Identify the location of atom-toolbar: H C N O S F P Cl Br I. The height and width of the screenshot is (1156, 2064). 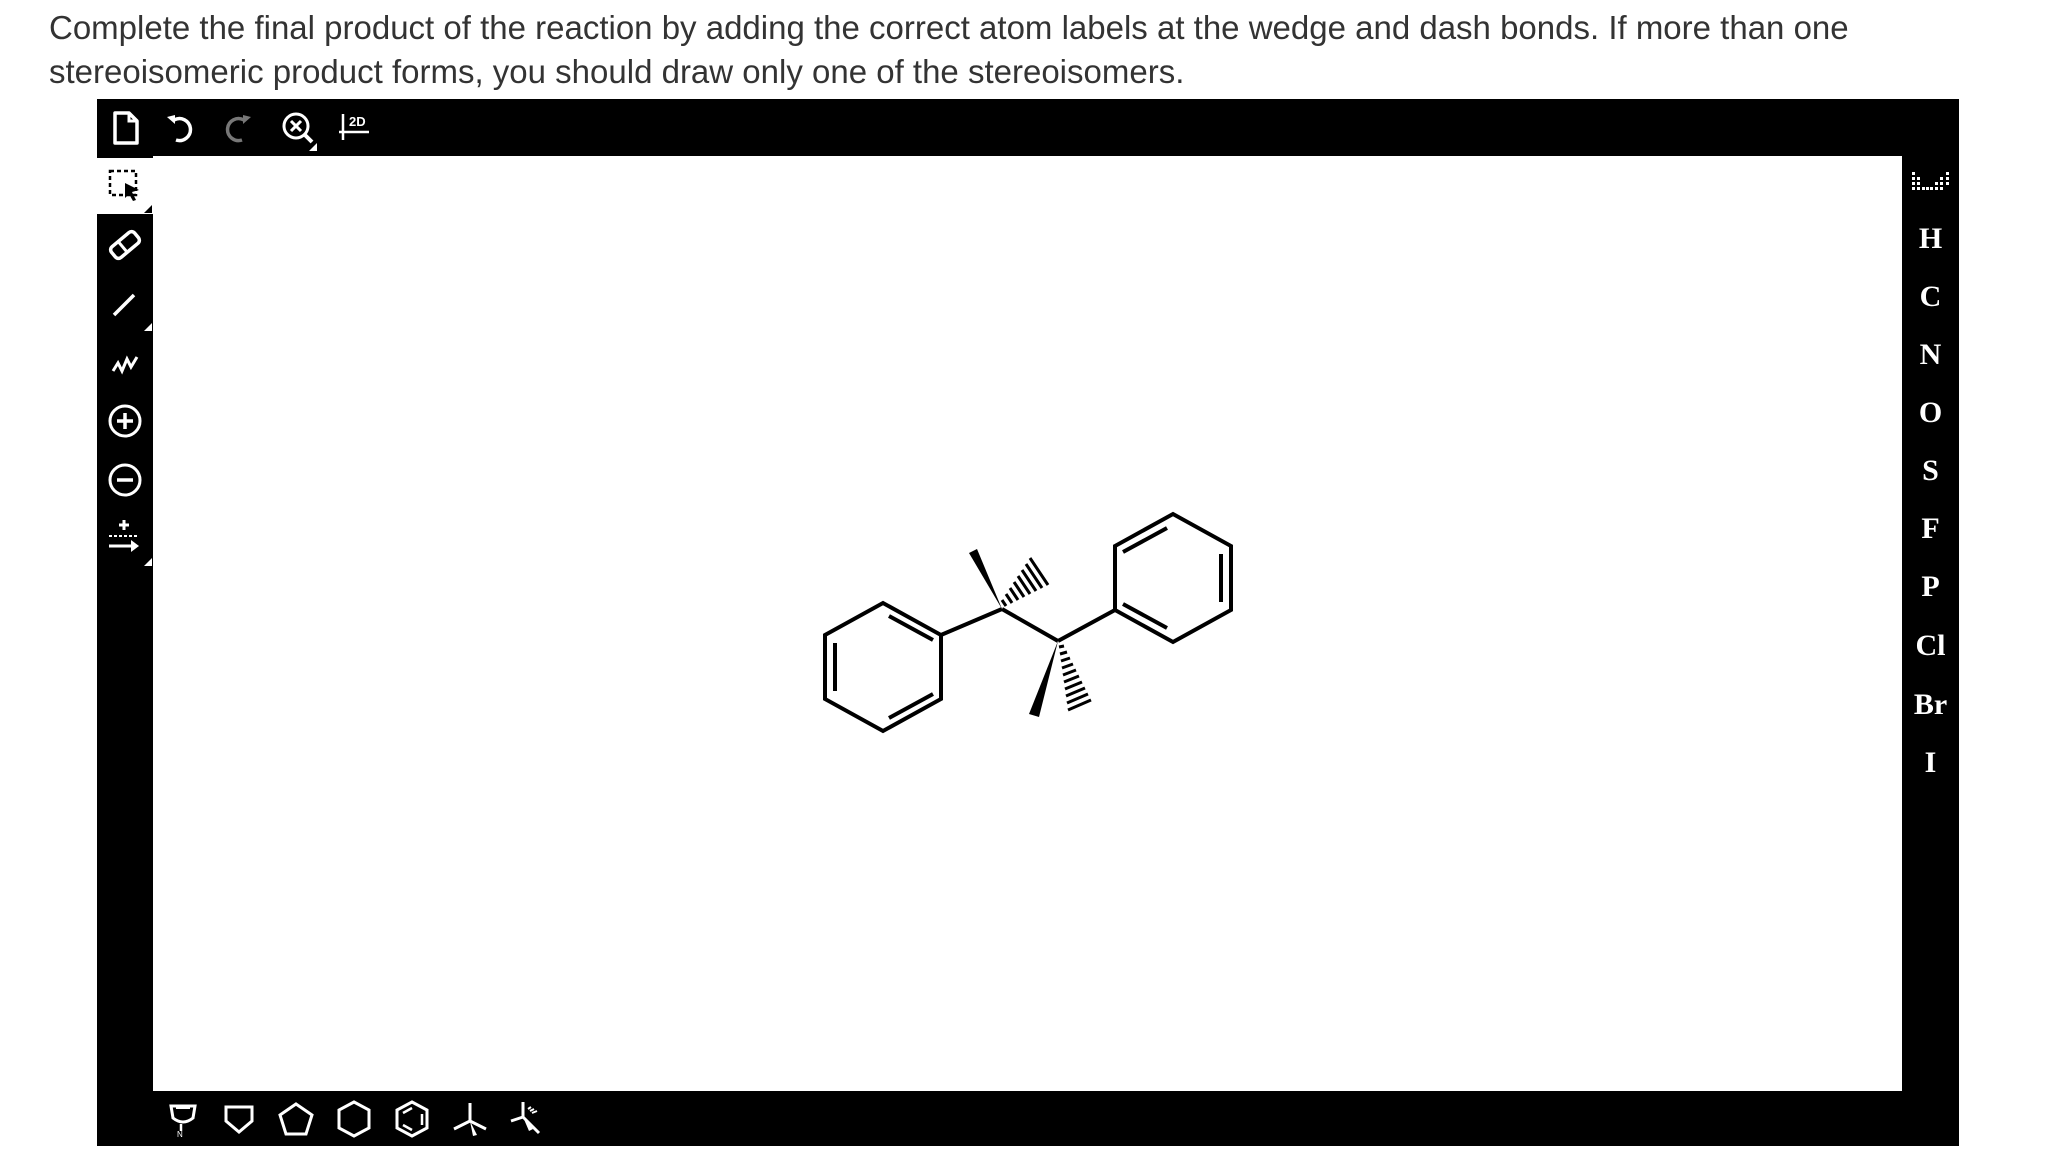
(1930, 623).